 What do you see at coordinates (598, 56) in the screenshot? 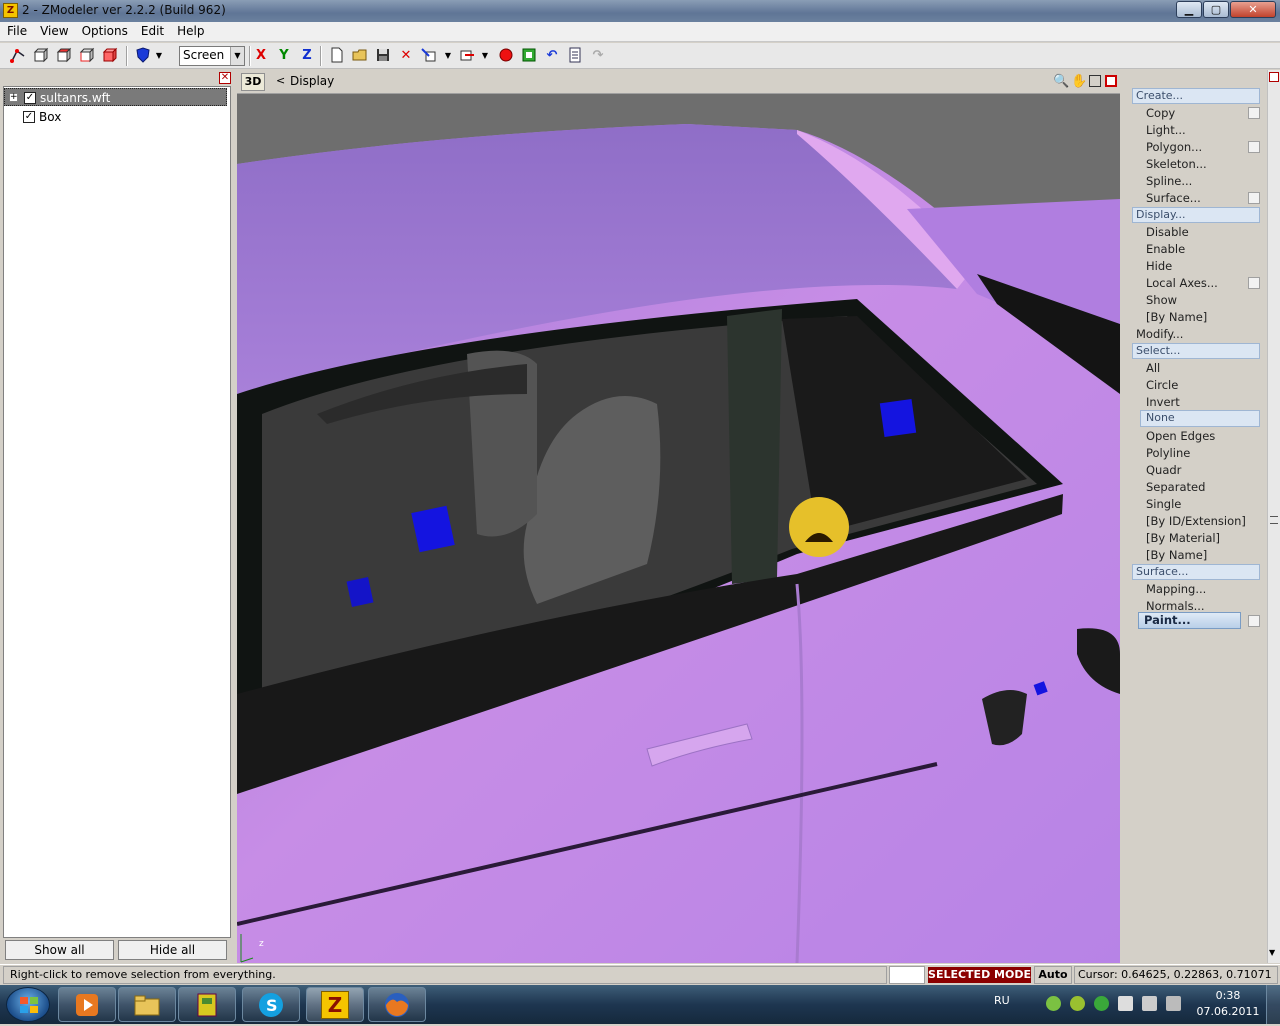
I see `redo-icon: ↷` at bounding box center [598, 56].